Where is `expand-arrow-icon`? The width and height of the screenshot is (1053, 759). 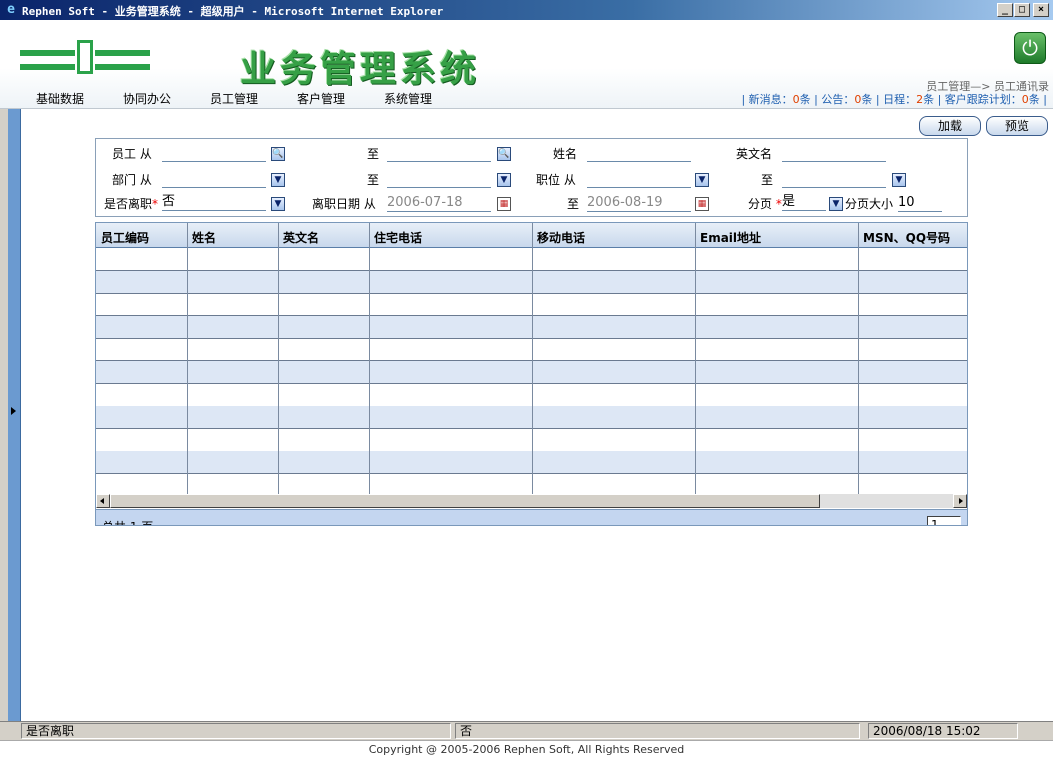 expand-arrow-icon is located at coordinates (13, 411).